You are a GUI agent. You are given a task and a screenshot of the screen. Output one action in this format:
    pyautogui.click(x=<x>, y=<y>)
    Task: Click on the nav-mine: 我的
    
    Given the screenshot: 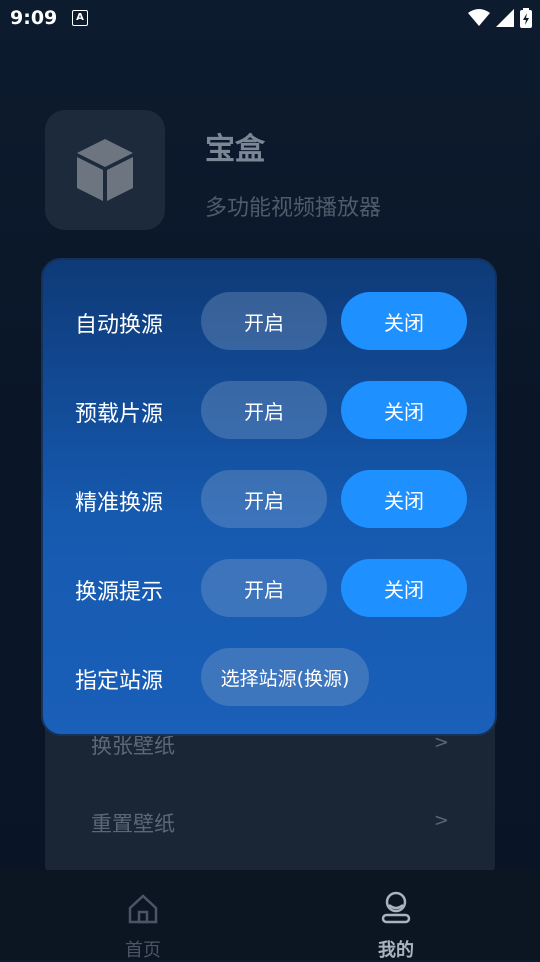 What is the action you would take?
    pyautogui.click(x=396, y=920)
    